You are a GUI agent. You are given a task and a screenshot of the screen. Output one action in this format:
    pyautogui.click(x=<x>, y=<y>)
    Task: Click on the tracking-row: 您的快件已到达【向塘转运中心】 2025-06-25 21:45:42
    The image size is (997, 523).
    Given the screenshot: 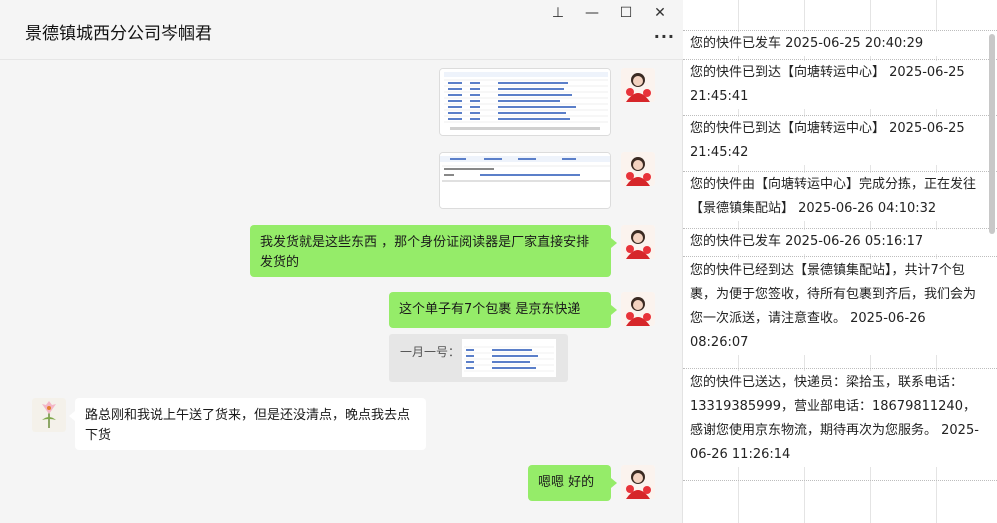 What is the action you would take?
    pyautogui.click(x=840, y=144)
    